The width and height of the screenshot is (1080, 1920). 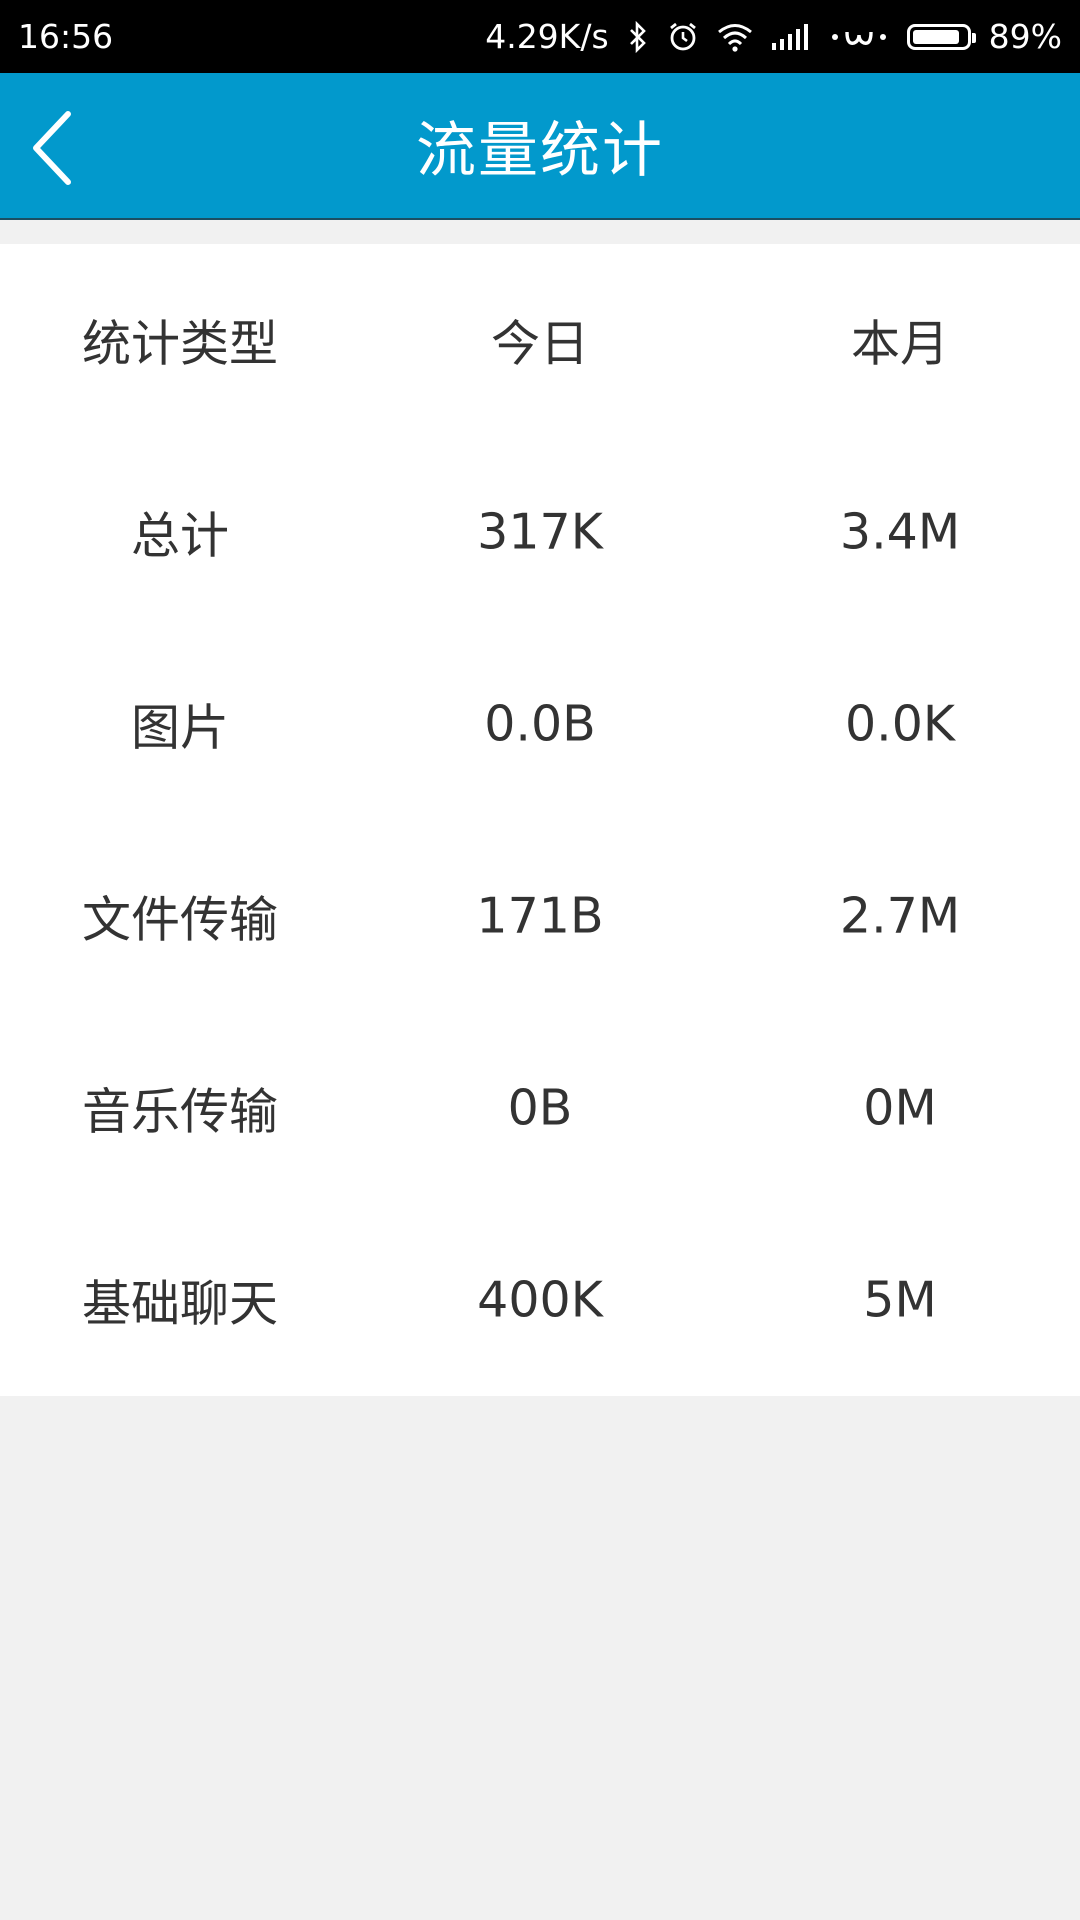 I want to click on table-row: 文件传输 171B 2.7M, so click(x=540, y=916).